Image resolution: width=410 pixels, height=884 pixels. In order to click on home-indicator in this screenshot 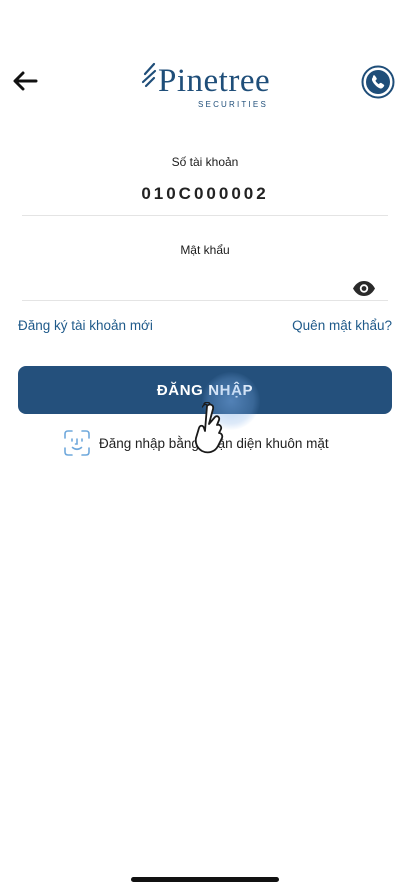, I will do `click(205, 879)`.